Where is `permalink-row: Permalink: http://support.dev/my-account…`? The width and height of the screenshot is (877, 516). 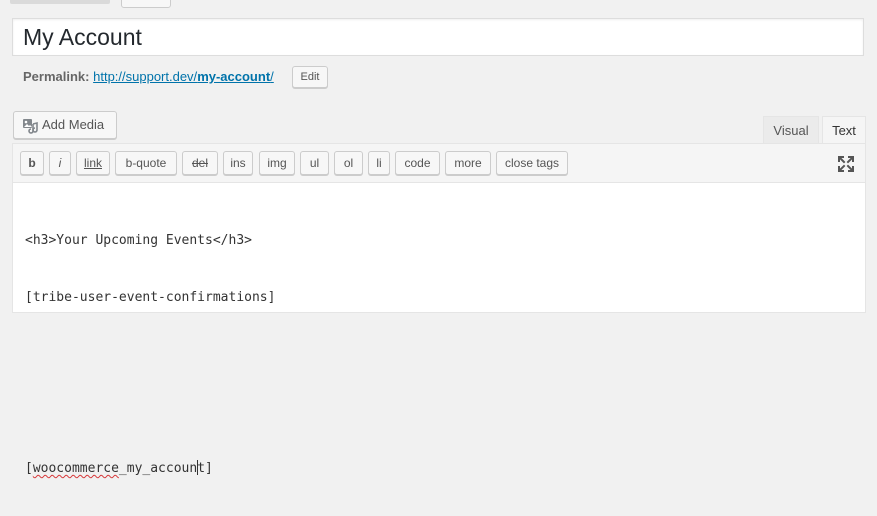
permalink-row: Permalink: http://support.dev/my-account… is located at coordinates (148, 77).